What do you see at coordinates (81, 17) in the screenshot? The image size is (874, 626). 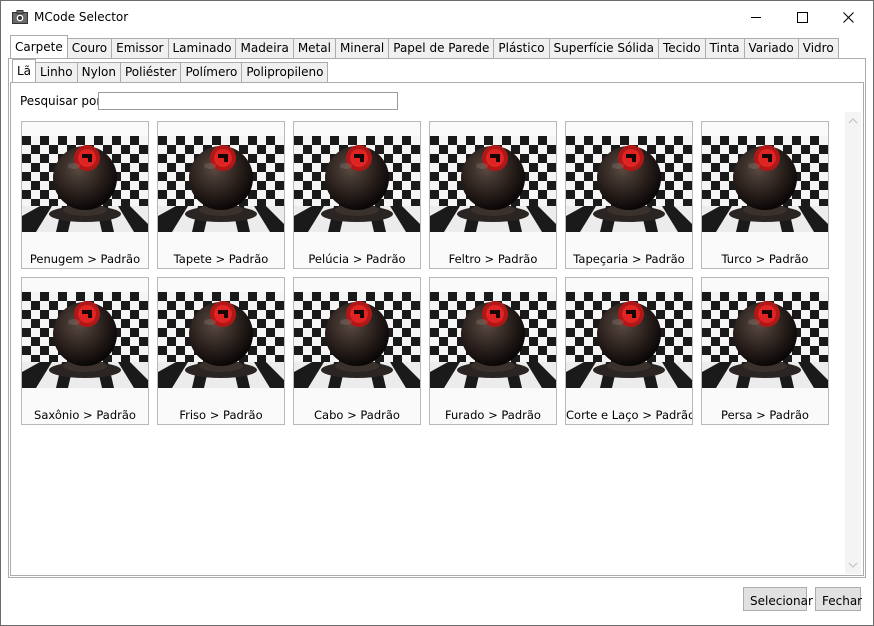 I see `window-title: MCode Selector` at bounding box center [81, 17].